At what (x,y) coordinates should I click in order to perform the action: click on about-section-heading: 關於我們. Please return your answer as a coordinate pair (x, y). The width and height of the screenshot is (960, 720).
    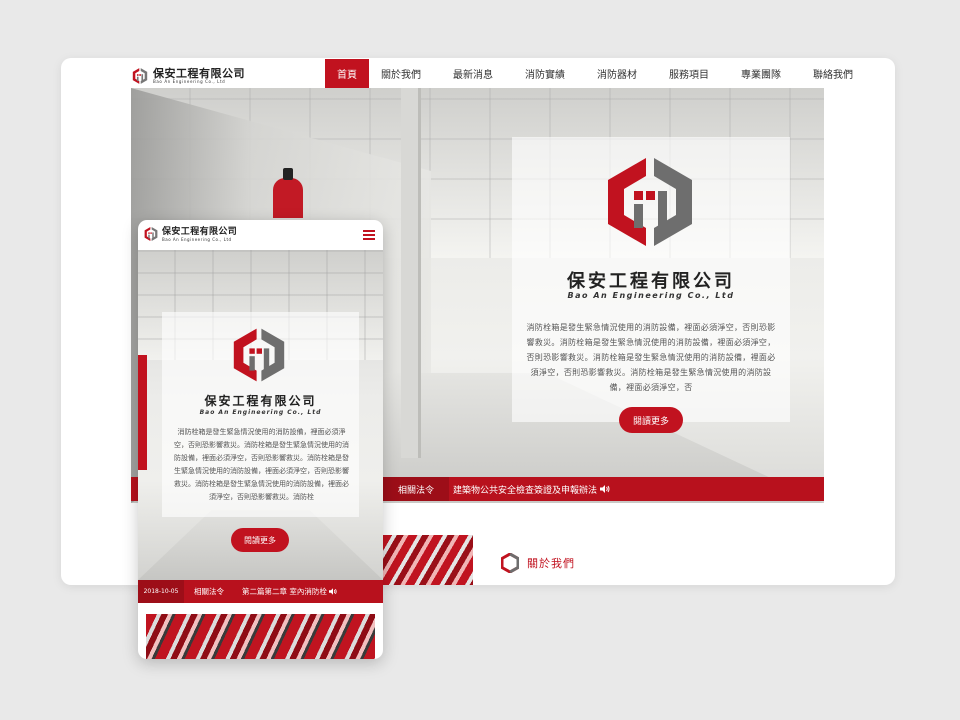
    Looking at the image, I should click on (538, 563).